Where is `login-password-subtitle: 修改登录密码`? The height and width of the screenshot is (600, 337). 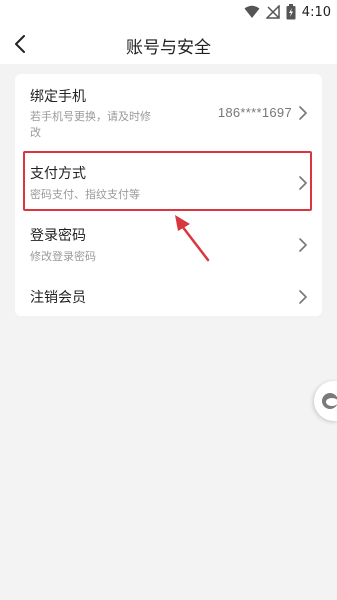
login-password-subtitle: 修改登录密码 is located at coordinates (63, 256).